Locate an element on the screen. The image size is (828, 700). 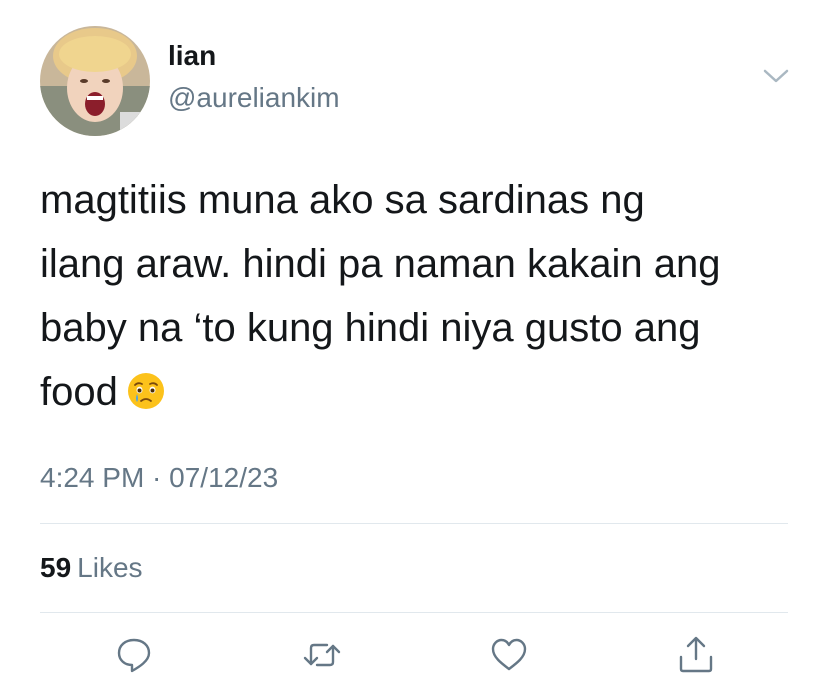
tweet-timestamp: 4:24 PM · 07/12/23 is located at coordinates (159, 478).